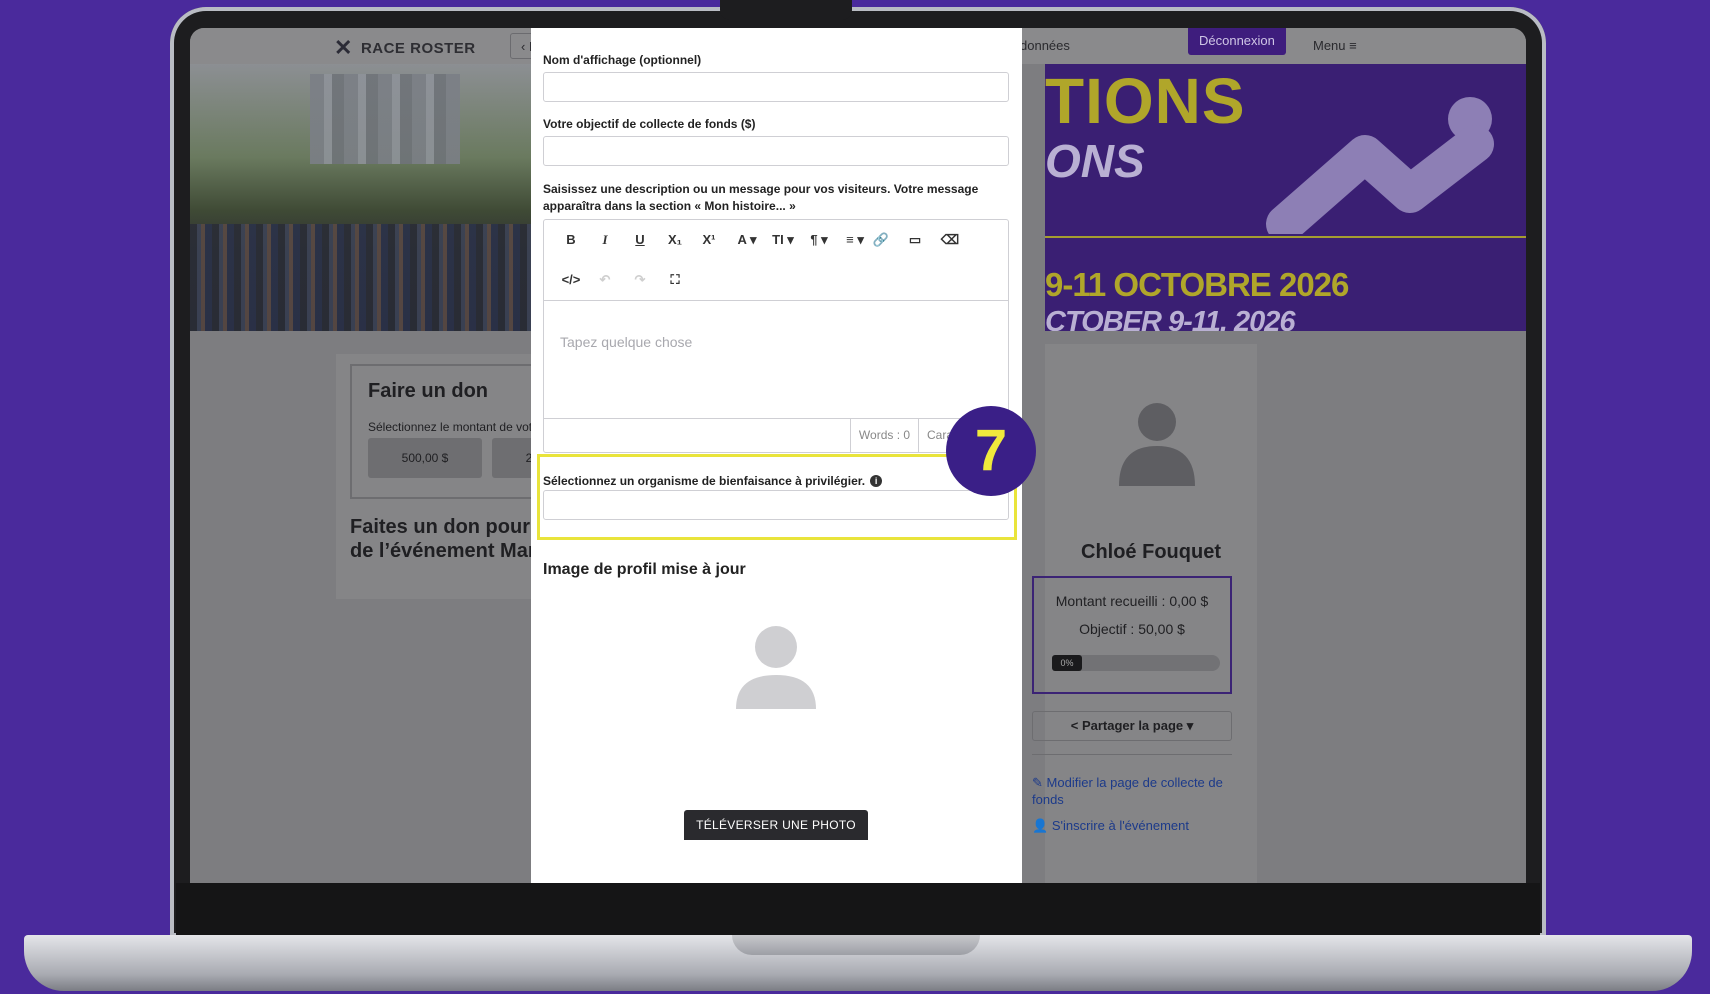  I want to click on city-skyline, so click(385, 119).